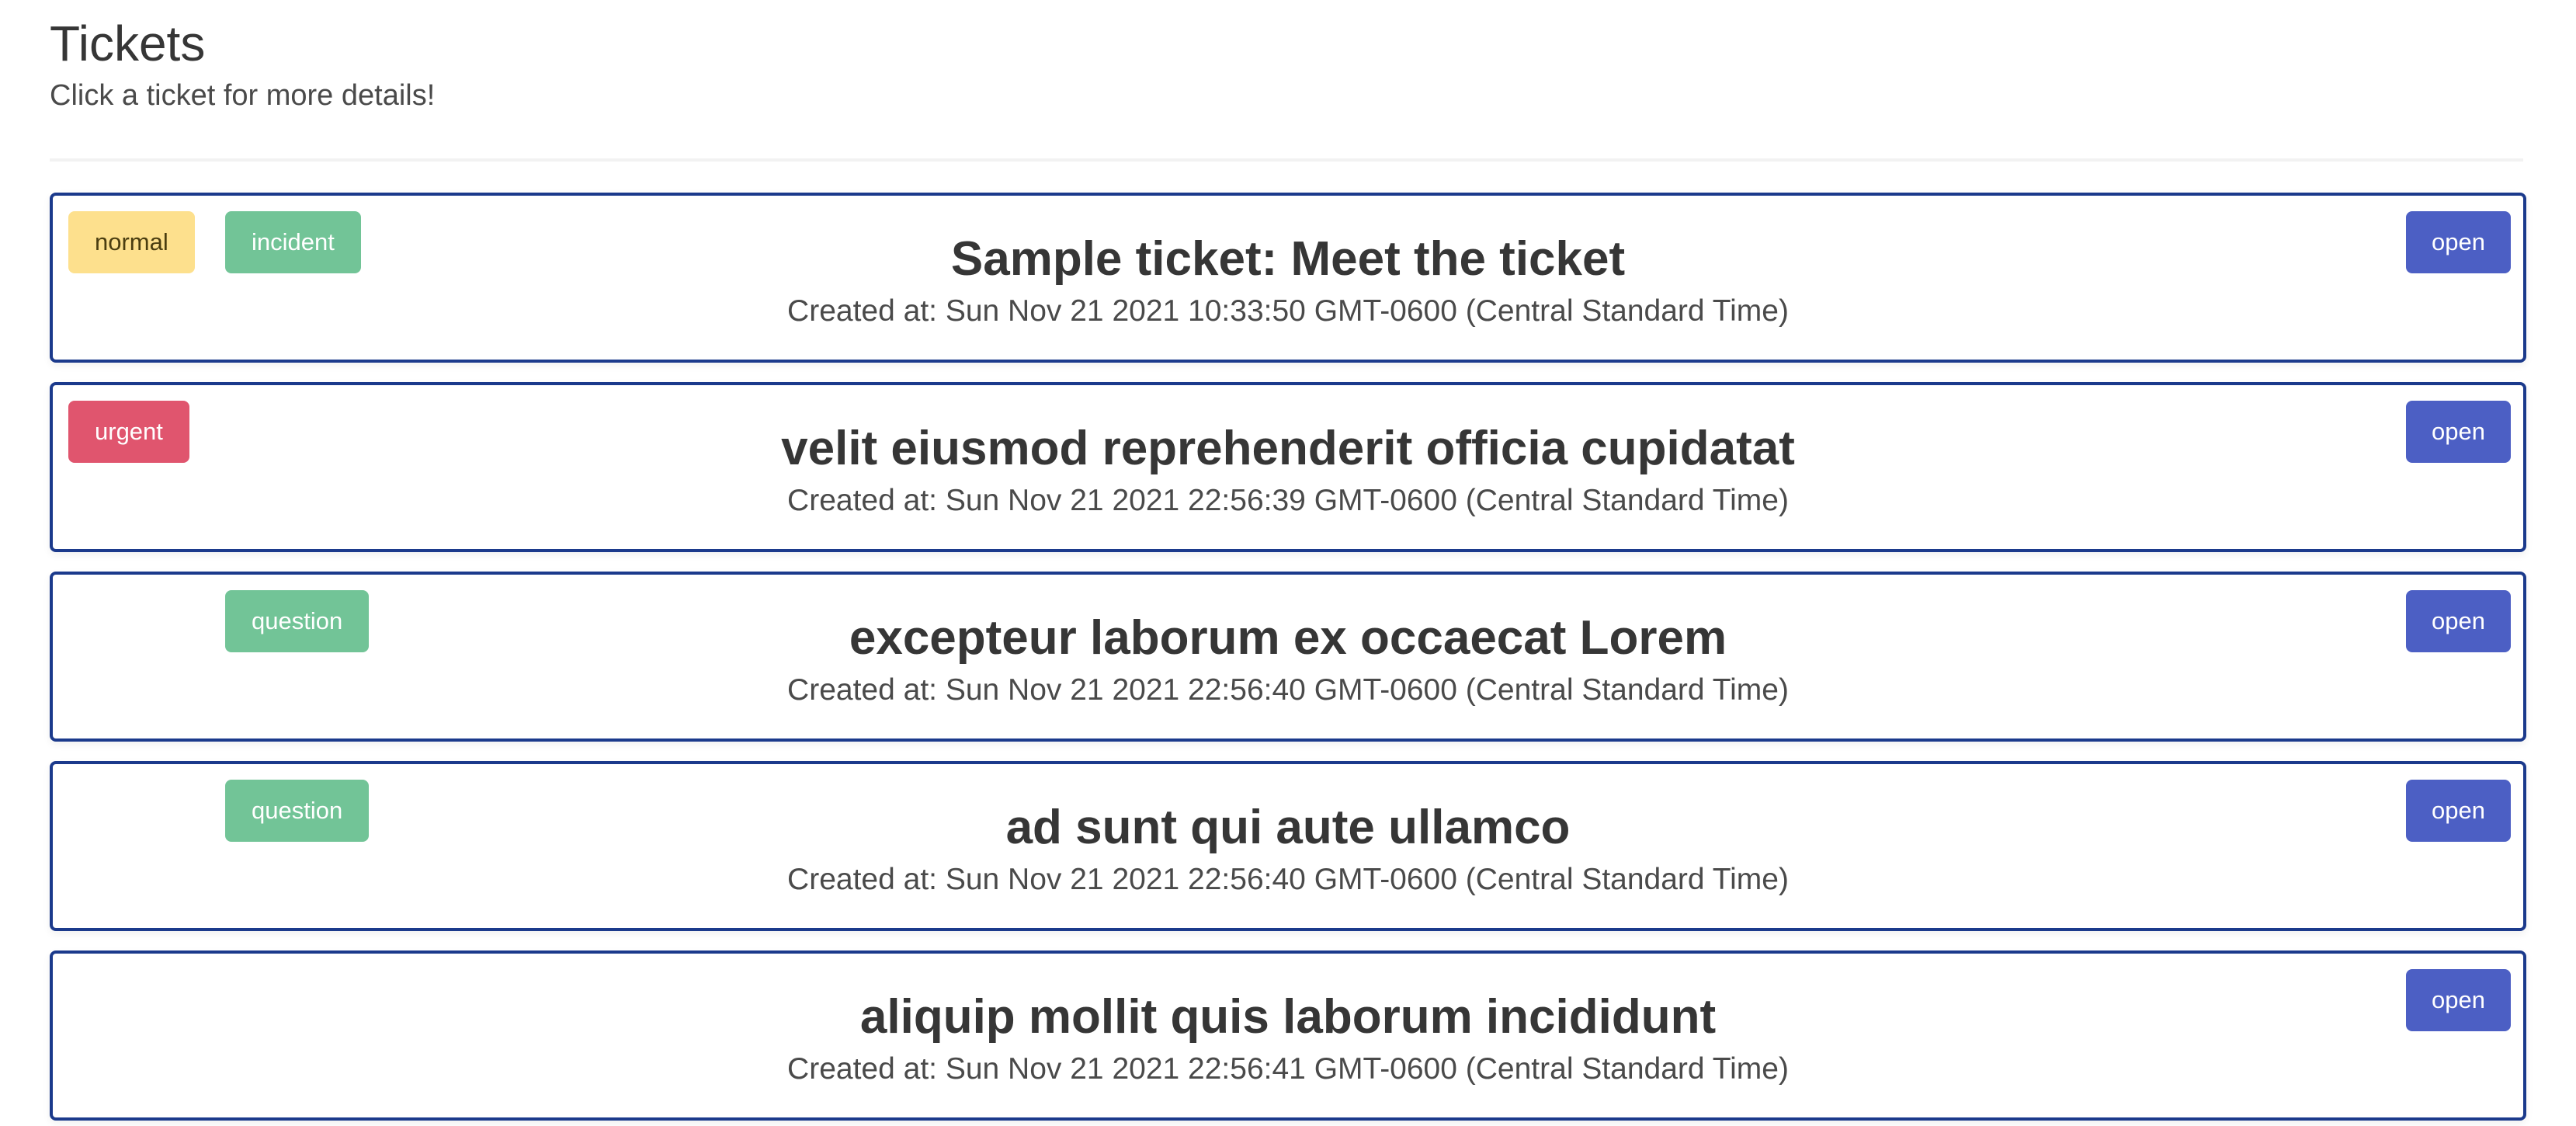 The image size is (2576, 1126). I want to click on page-subtitle: Click a ticket for more details!, so click(243, 95).